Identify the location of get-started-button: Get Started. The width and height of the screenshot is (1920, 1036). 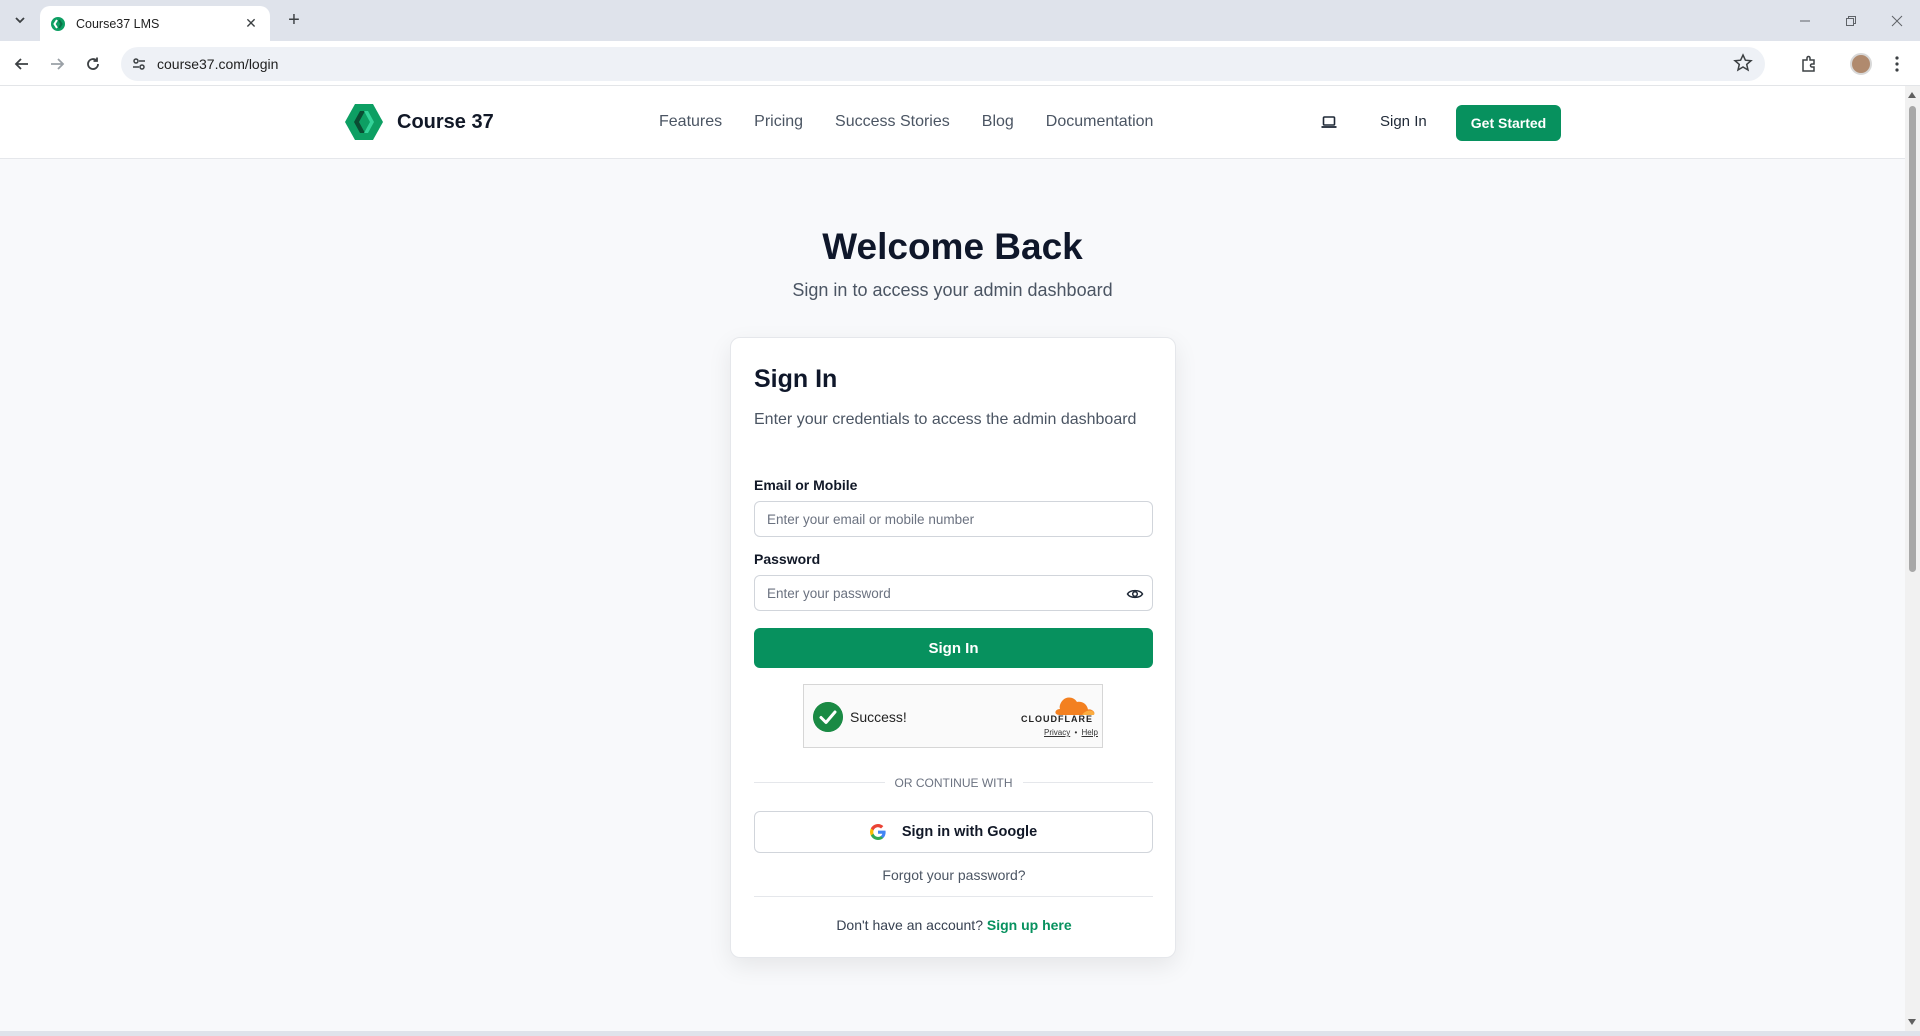
(1508, 123).